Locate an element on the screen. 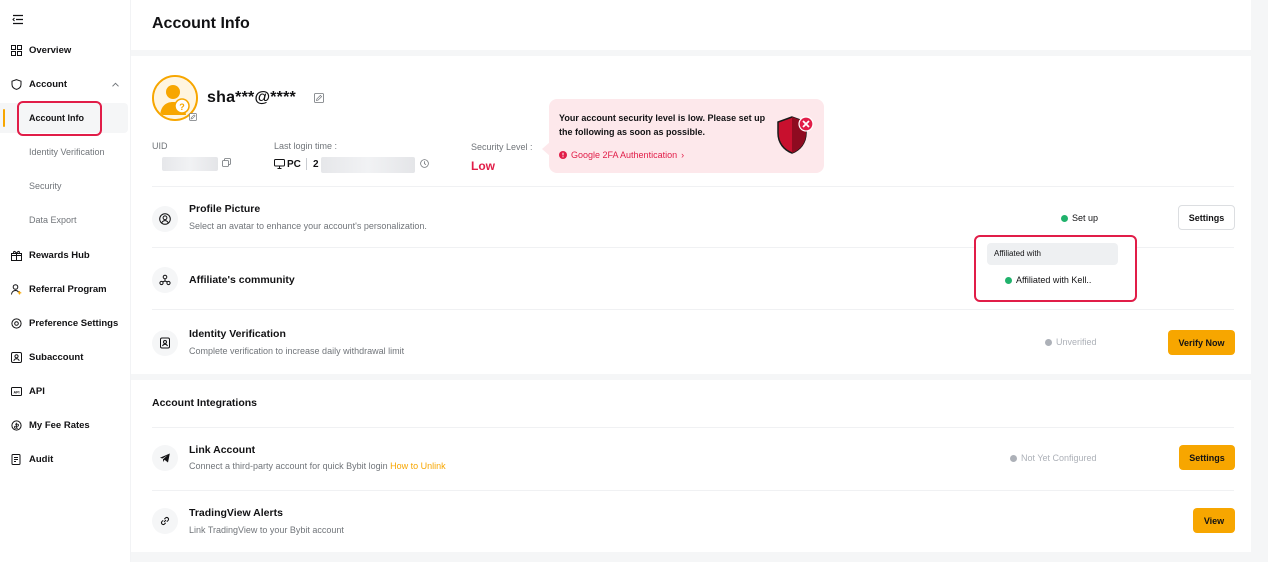 This screenshot has width=1268, height=562. tradingview-row-icon is located at coordinates (165, 521).